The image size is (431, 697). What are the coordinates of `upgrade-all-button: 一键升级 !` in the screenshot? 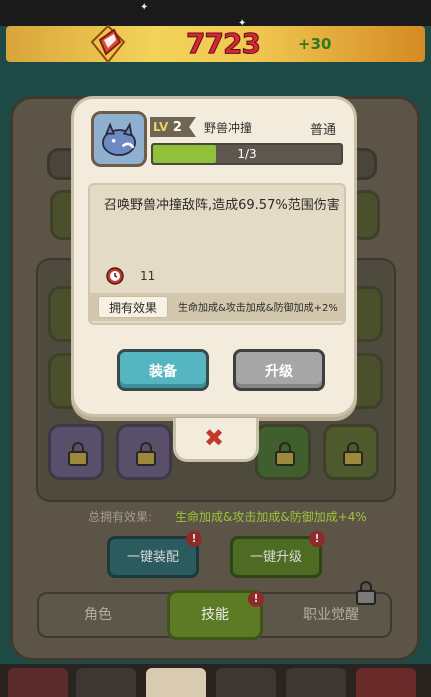 It's located at (277, 554).